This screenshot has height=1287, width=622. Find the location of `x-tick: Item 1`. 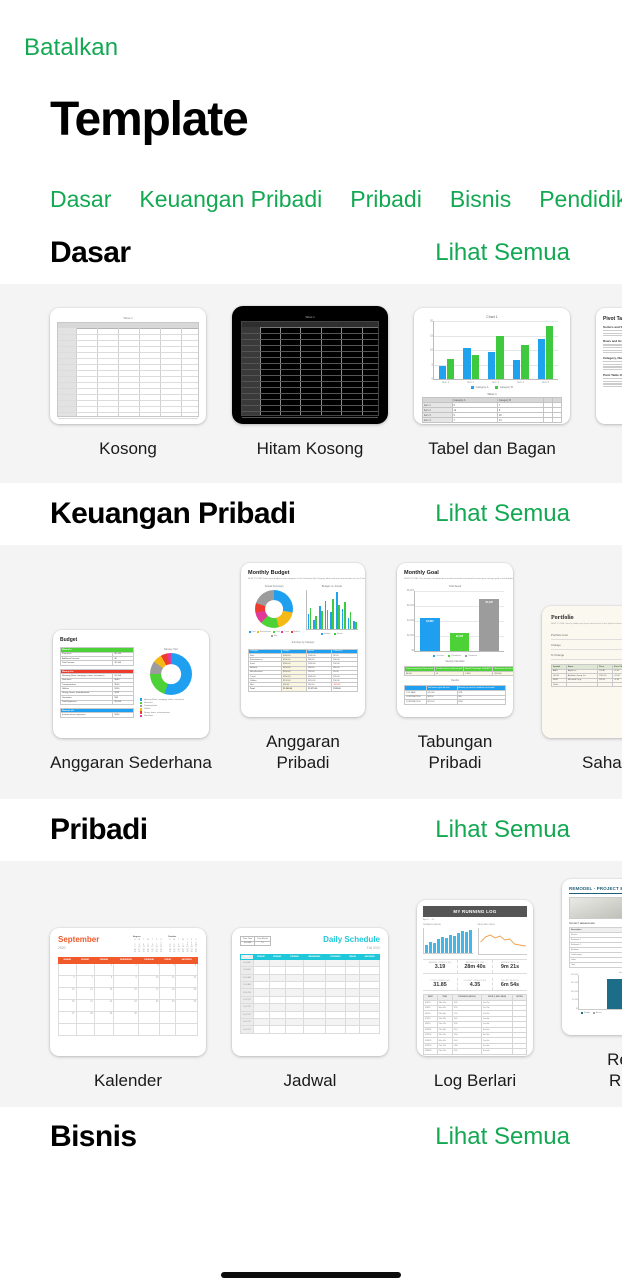

x-tick: Item 1 is located at coordinates (445, 382).